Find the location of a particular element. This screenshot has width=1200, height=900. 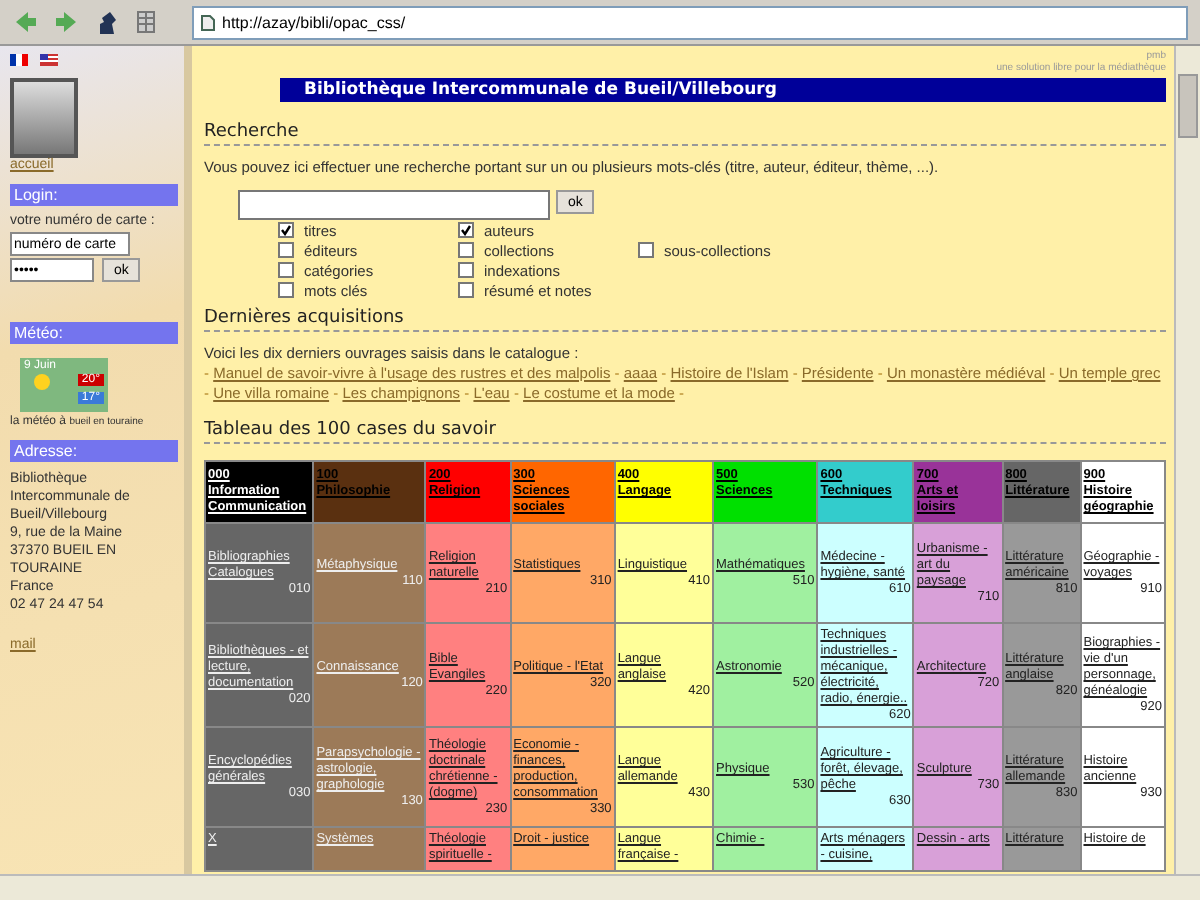

address-heading: Adresse: is located at coordinates (94, 451).